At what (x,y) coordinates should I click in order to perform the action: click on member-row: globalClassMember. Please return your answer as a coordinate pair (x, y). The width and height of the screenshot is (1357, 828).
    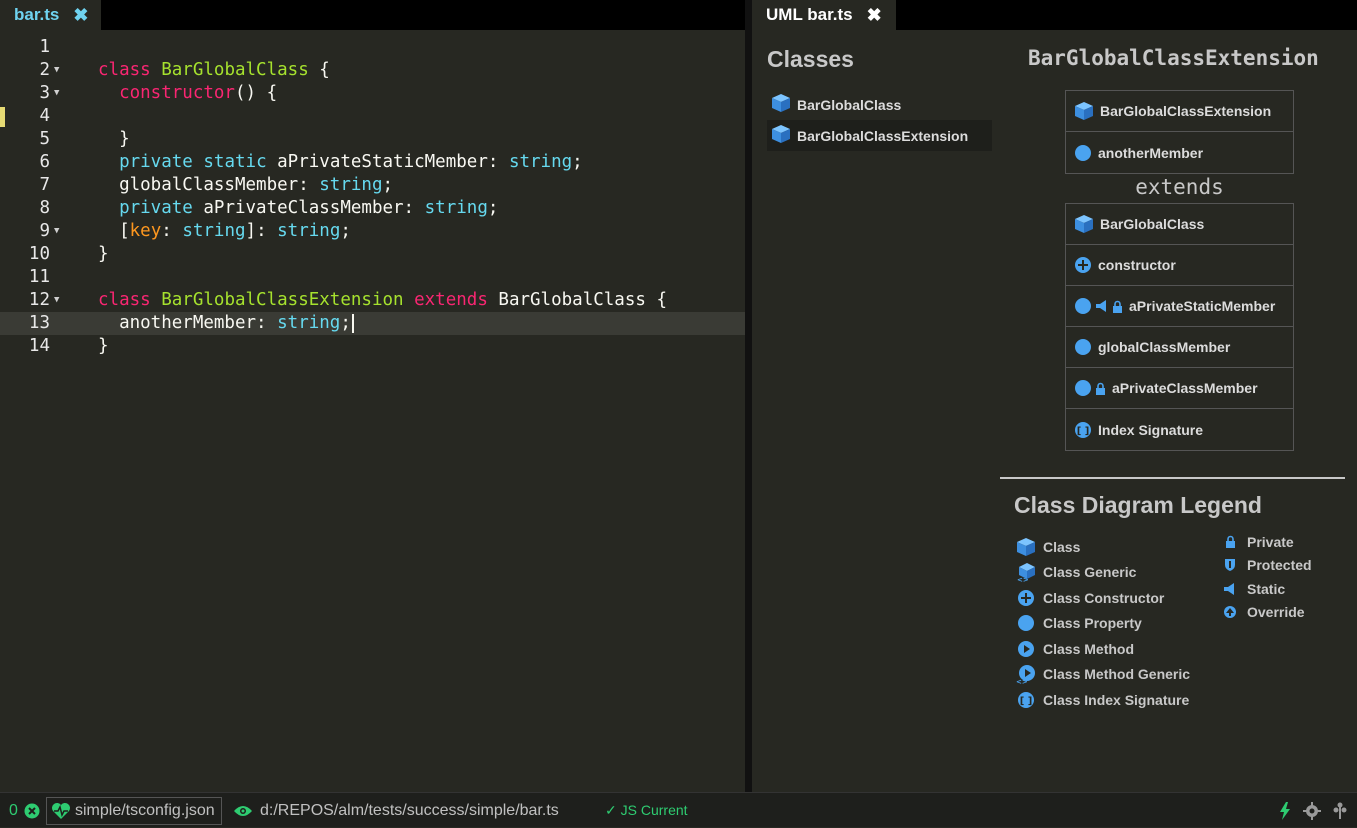
    Looking at the image, I should click on (1179, 347).